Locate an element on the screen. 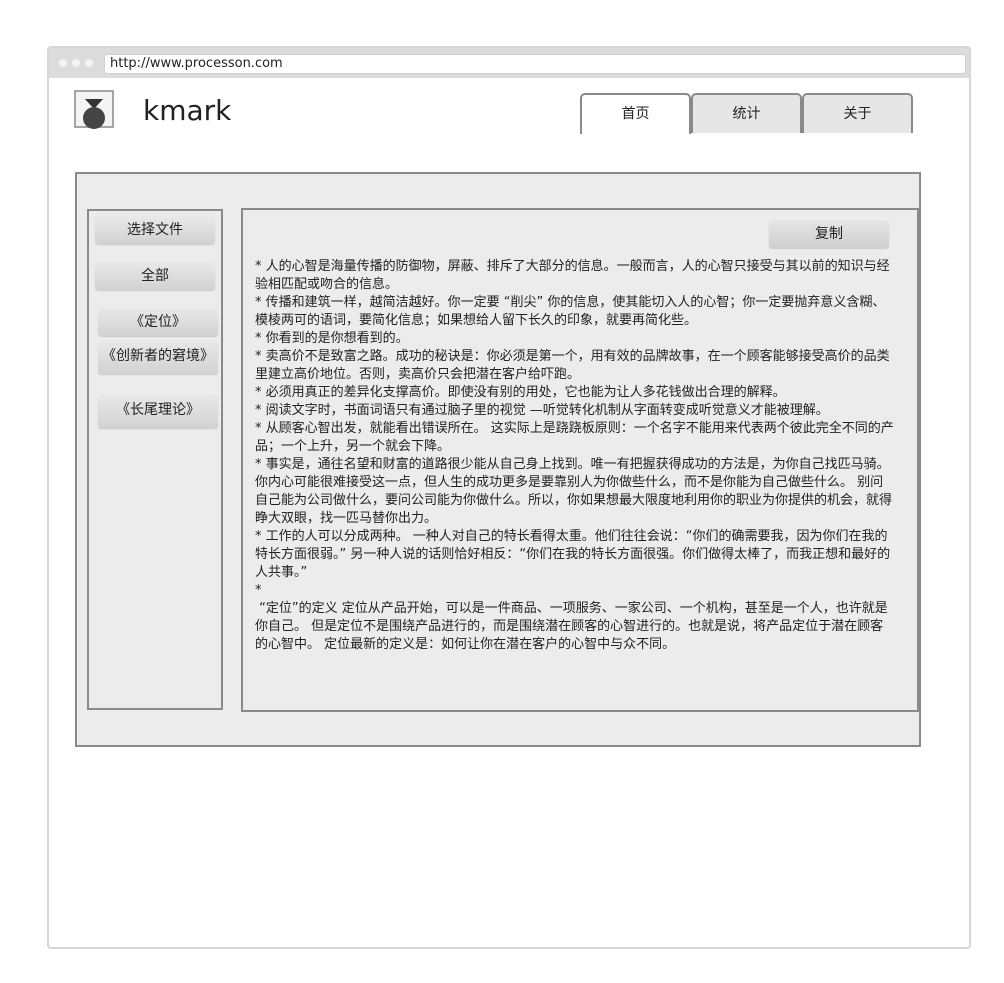 This screenshot has height=983, width=1004. sidebar-item-positioning: 《定位》 is located at coordinates (158, 322).